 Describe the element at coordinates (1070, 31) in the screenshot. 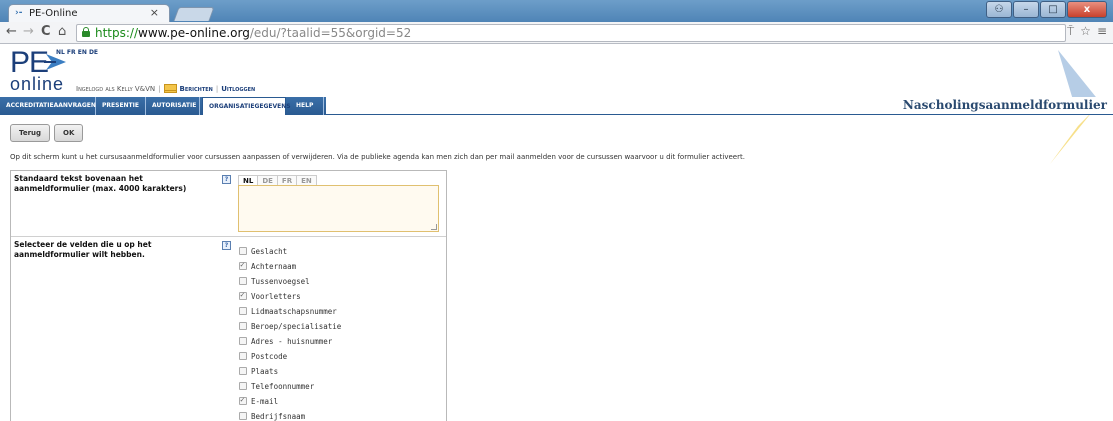

I see `page-action-icon: ⍑` at that location.